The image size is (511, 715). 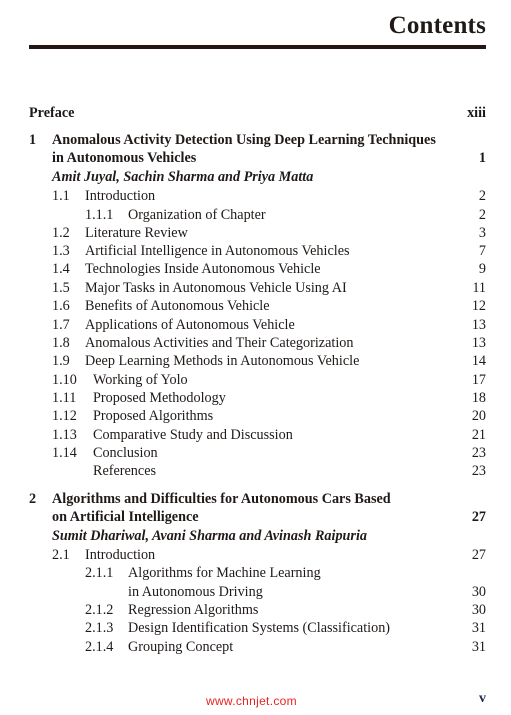 I want to click on toc-entry-page: xiii, so click(x=476, y=113).